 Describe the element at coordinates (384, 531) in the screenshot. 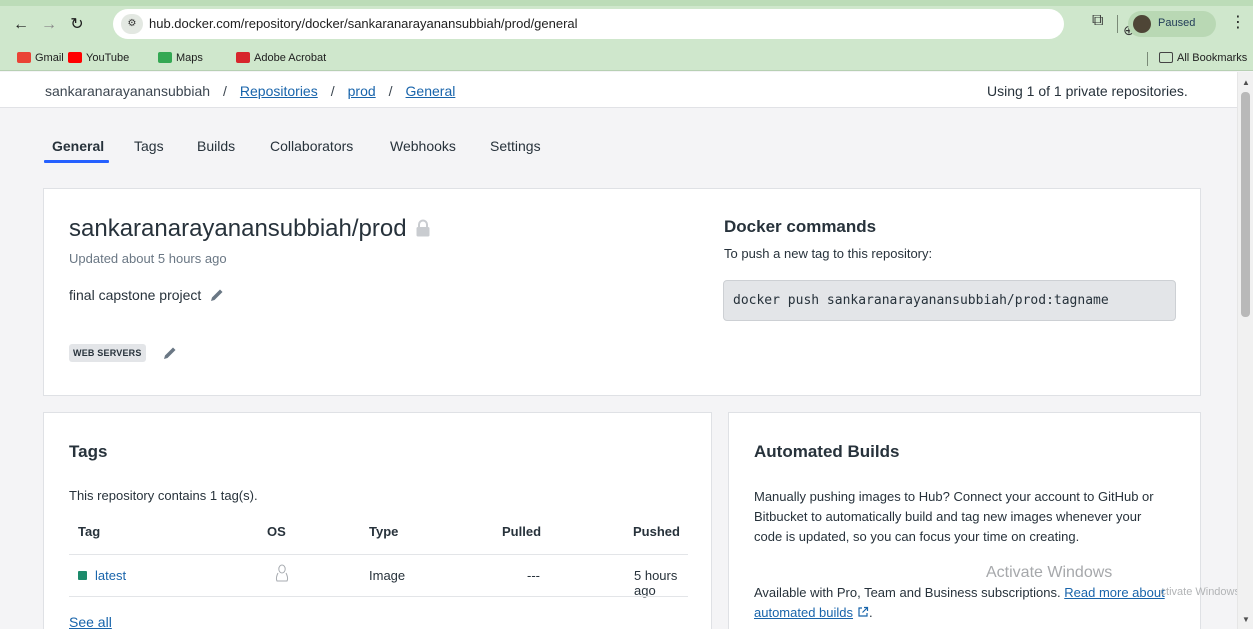

I see `col-type: Type` at that location.